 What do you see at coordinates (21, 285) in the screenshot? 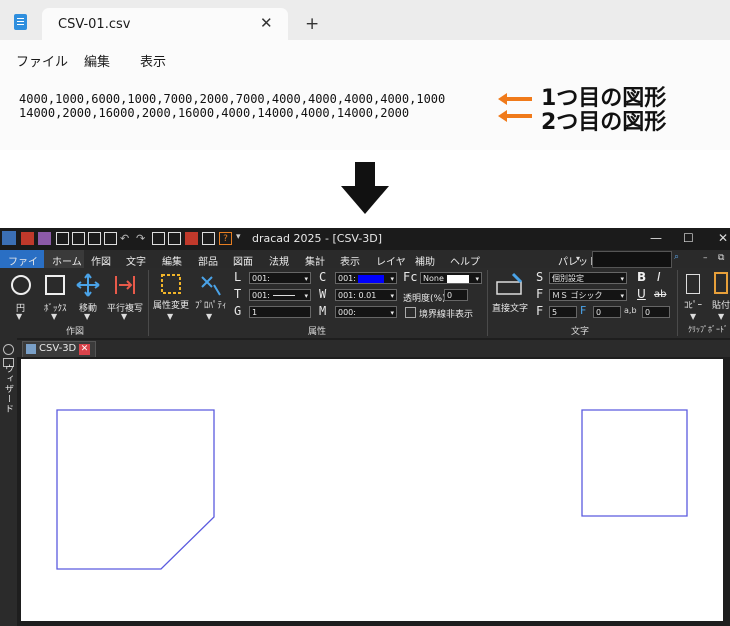
I see `circle-tool-icon` at bounding box center [21, 285].